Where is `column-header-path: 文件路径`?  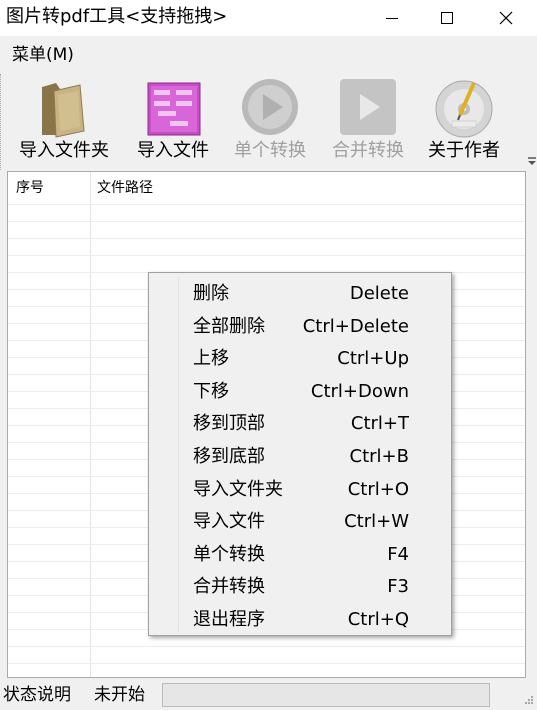
column-header-path: 文件路径 is located at coordinates (125, 188).